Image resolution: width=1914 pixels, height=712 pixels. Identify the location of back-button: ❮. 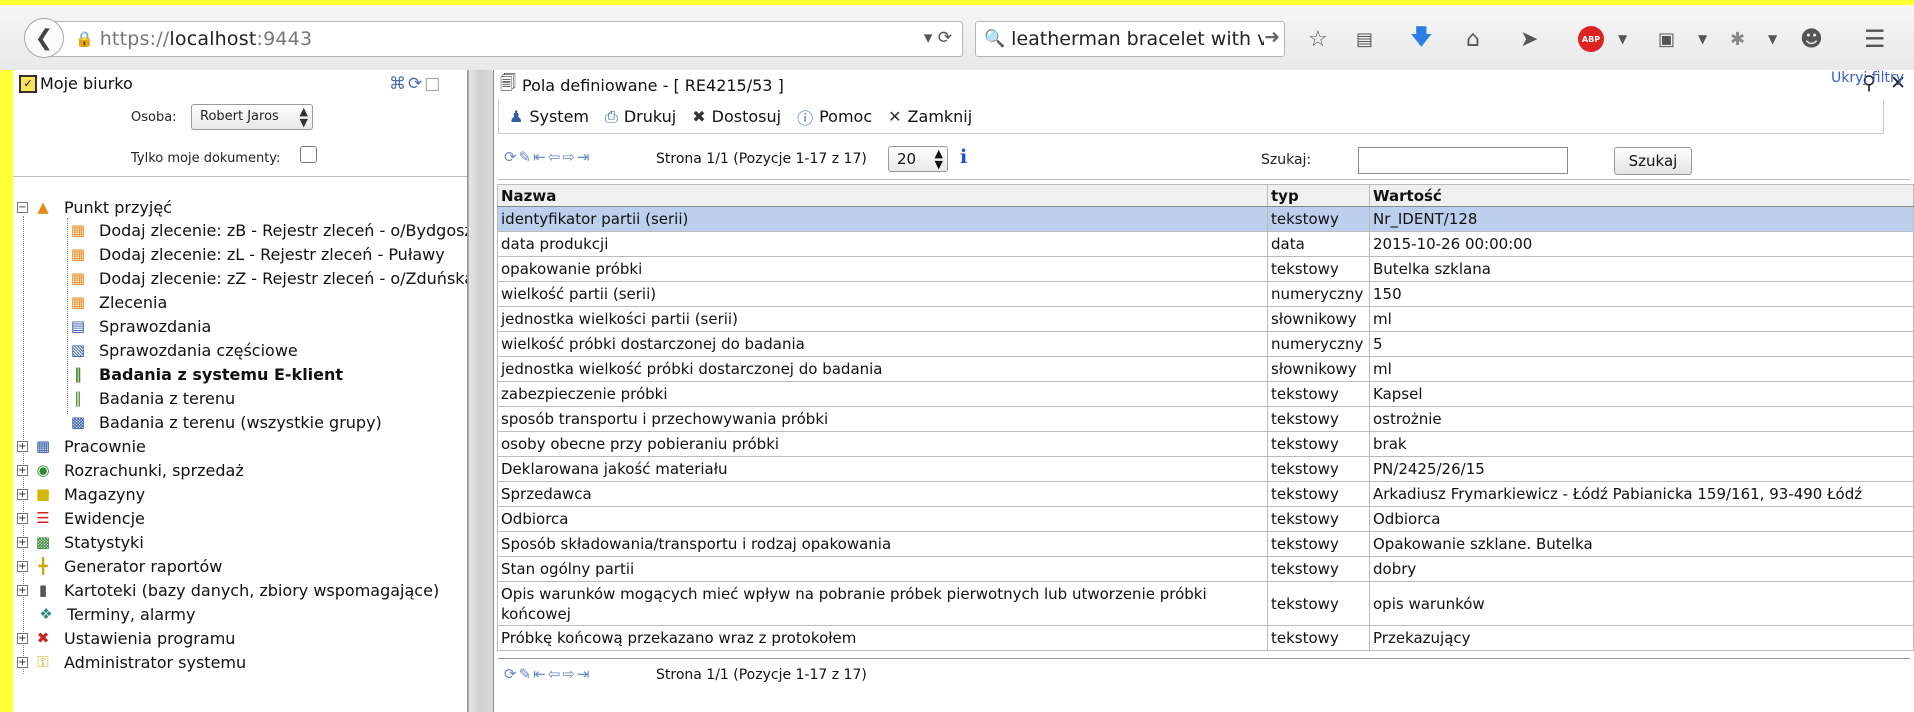
(44, 38).